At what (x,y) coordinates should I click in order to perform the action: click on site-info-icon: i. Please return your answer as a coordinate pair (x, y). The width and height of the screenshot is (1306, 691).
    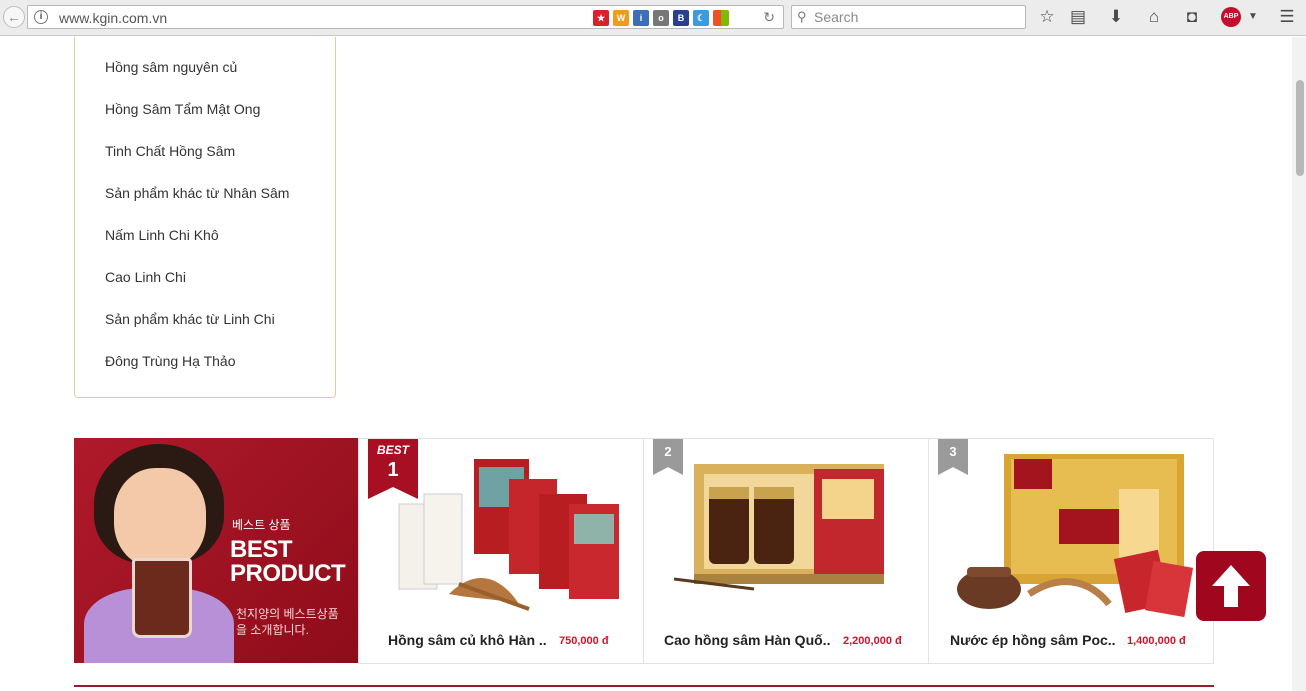
    Looking at the image, I should click on (41, 17).